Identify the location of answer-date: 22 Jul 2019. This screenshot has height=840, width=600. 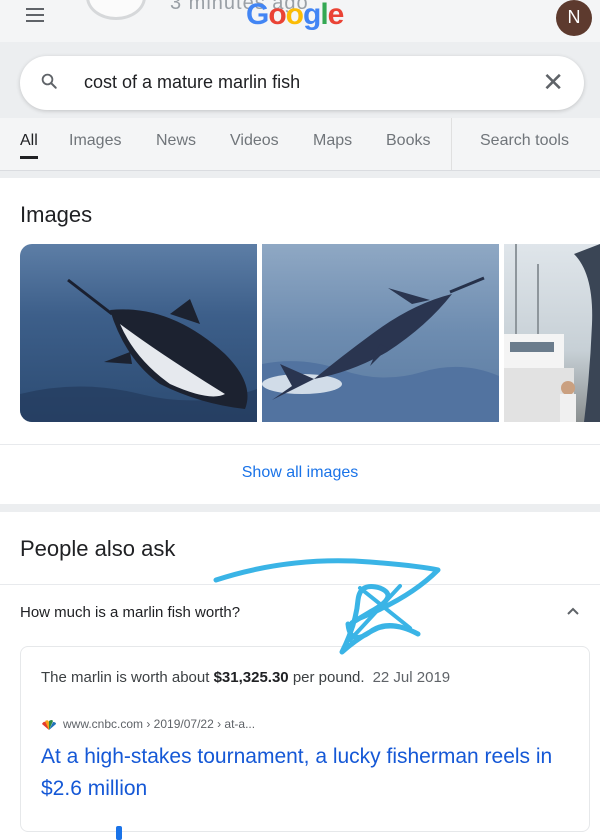
(411, 677).